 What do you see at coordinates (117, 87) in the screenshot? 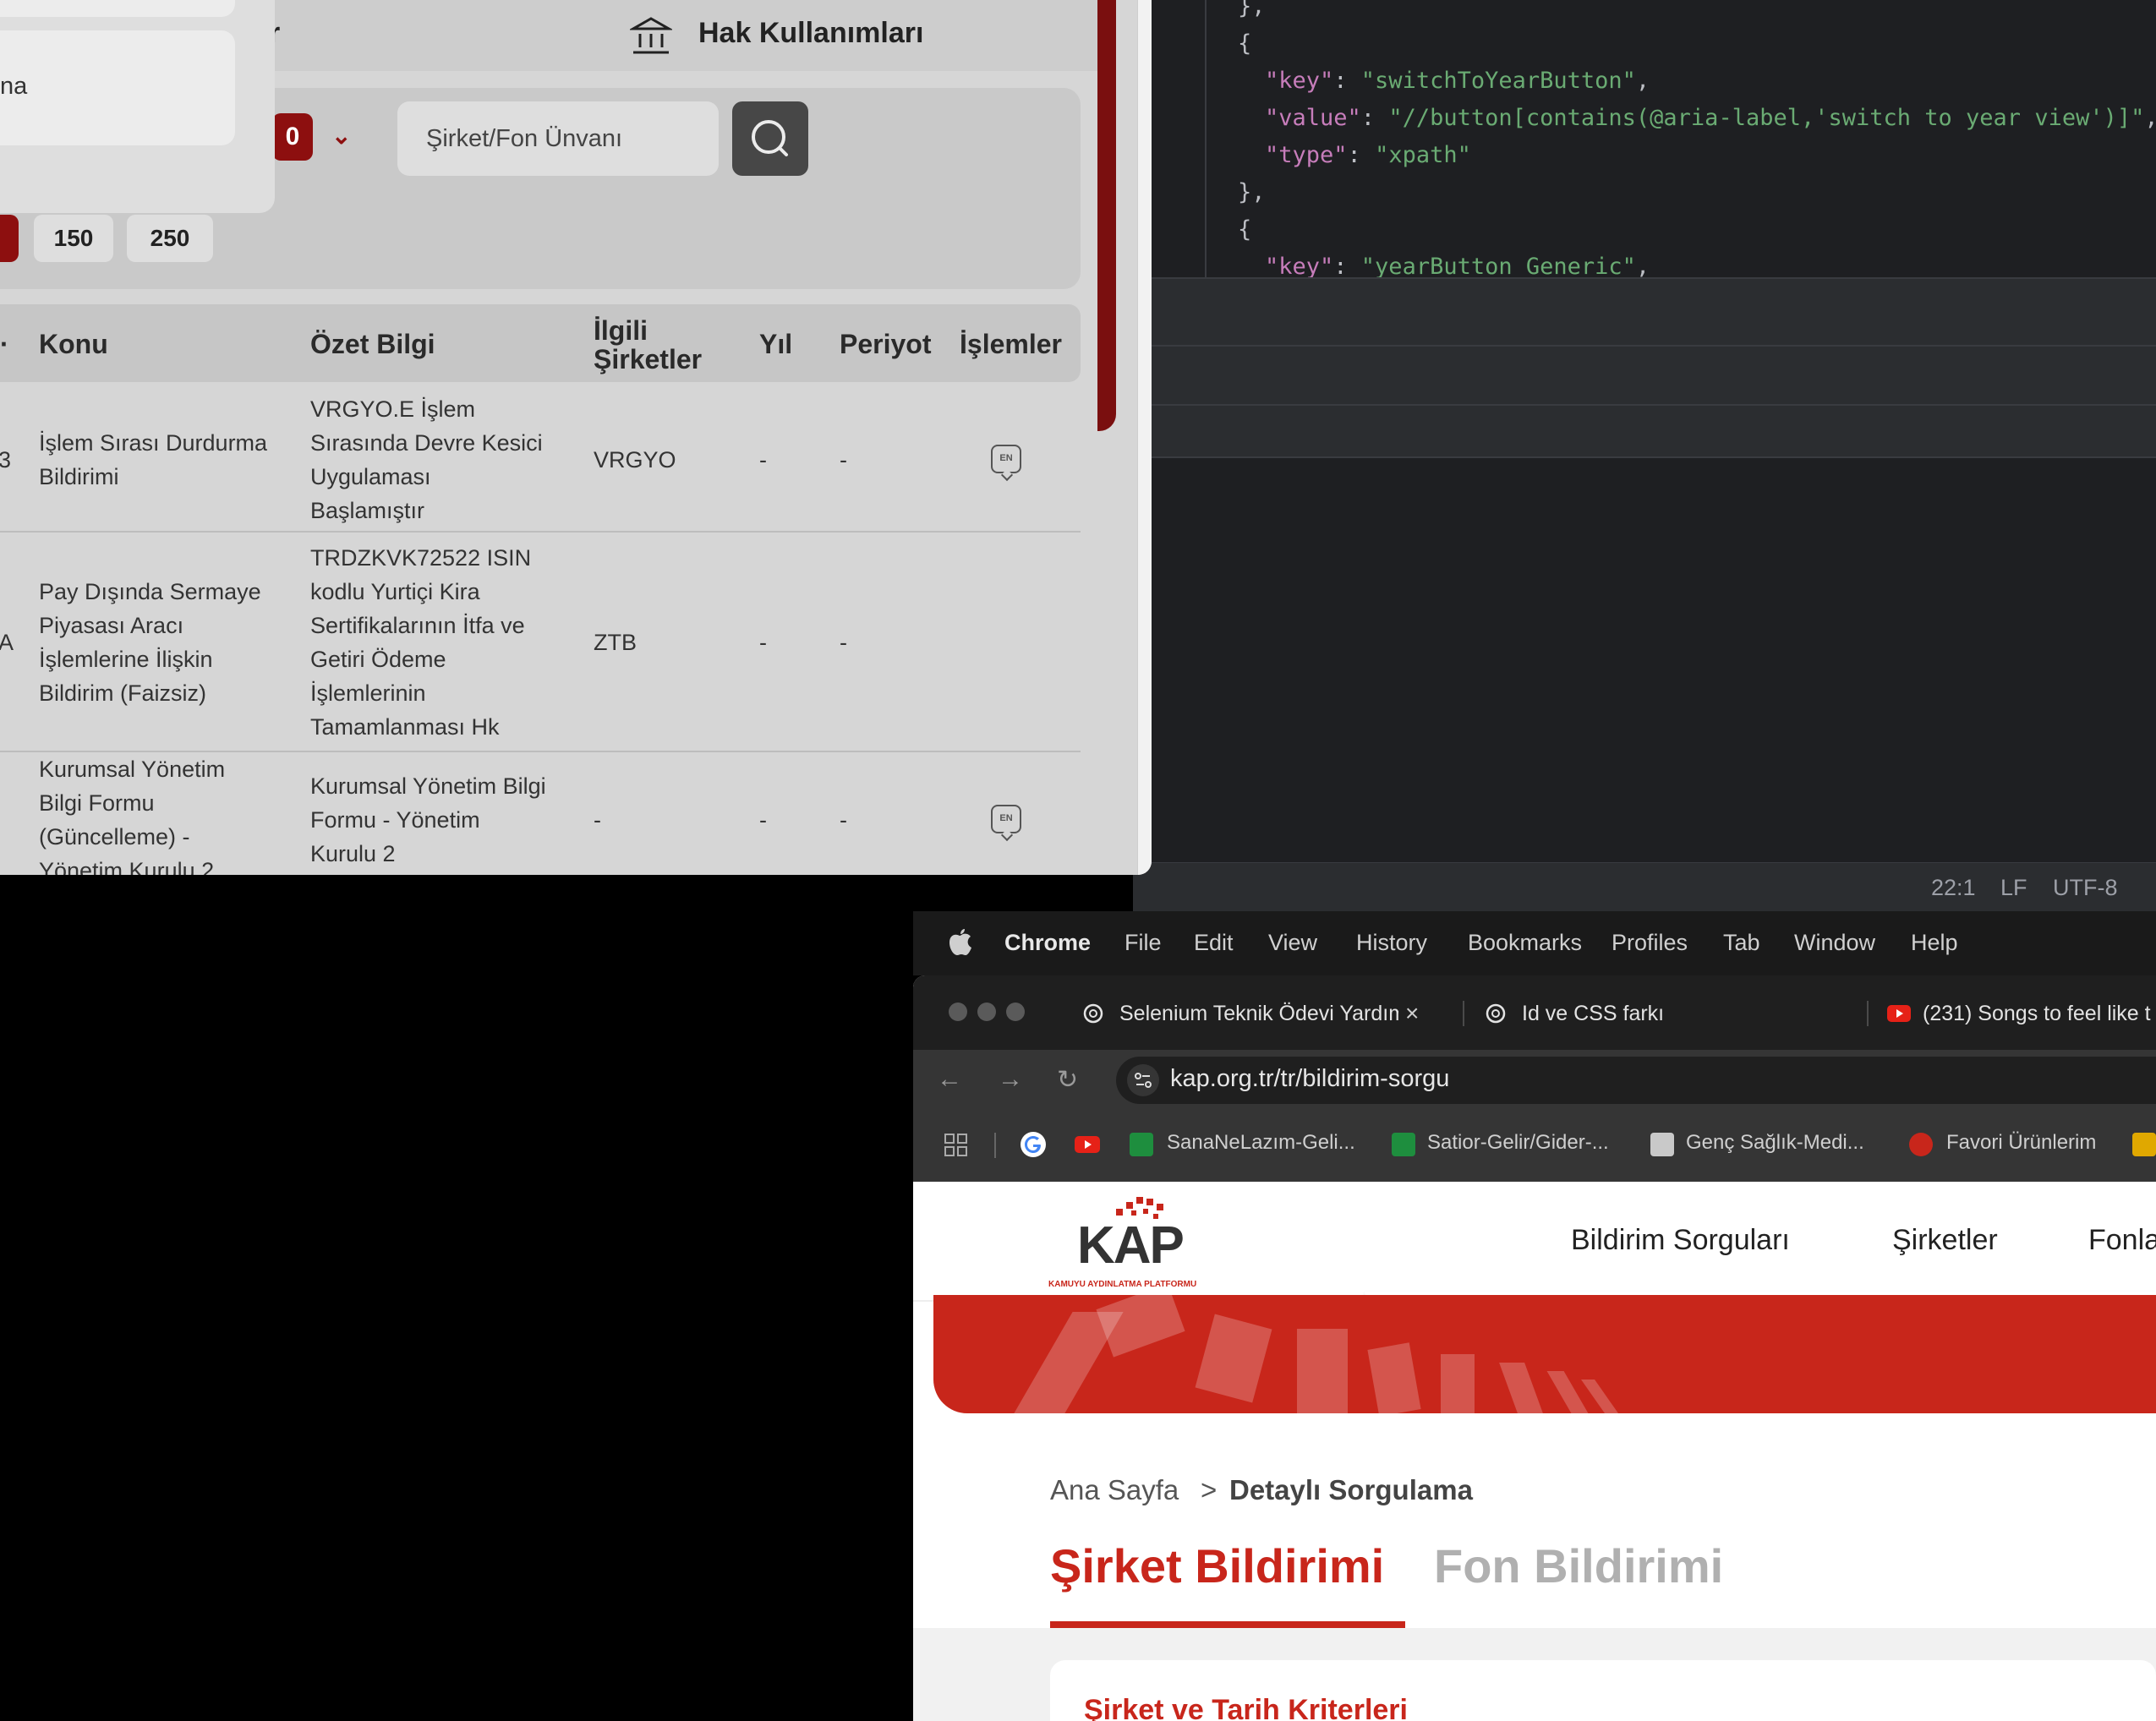
I see `popup-item: na` at bounding box center [117, 87].